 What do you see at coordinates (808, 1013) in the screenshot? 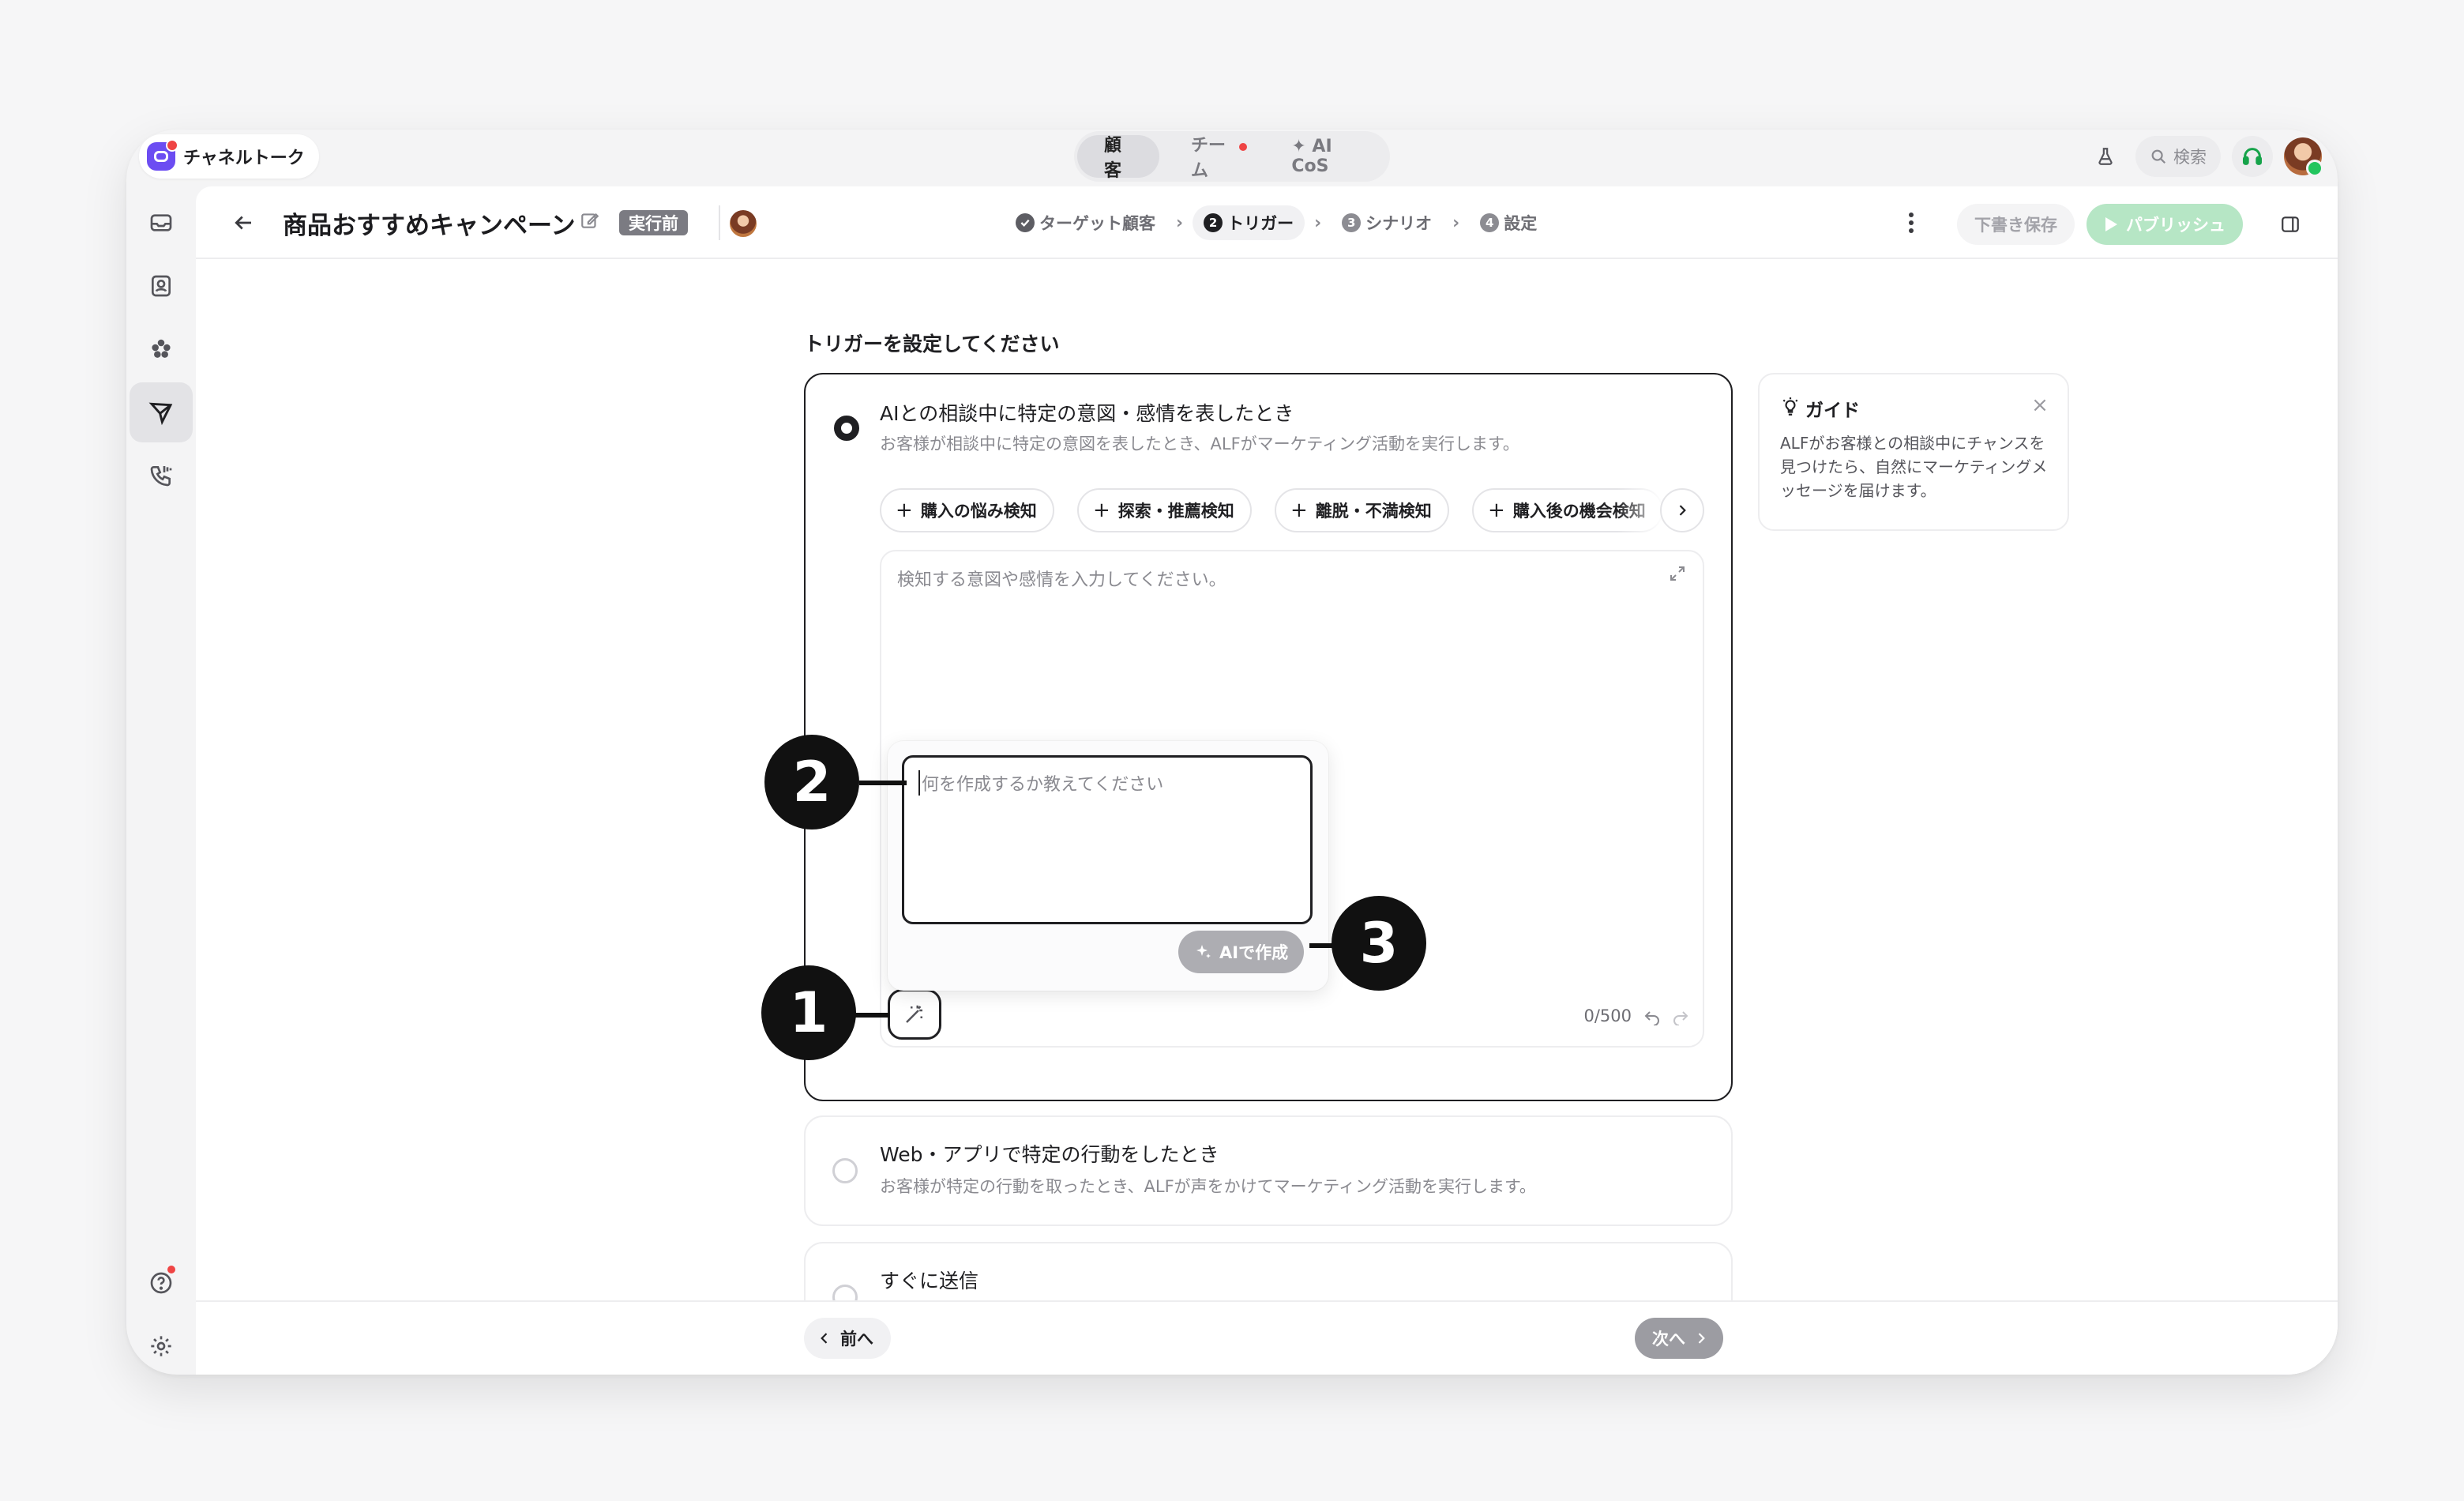
I see `callout-badge-1: 1` at bounding box center [808, 1013].